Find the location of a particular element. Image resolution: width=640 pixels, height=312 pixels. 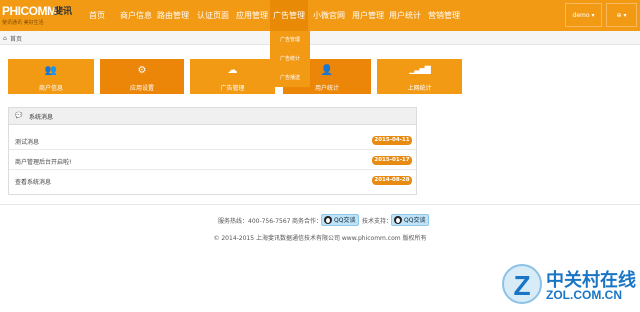

tile-merchant-info: 👥 商户信息 is located at coordinates (51, 76).